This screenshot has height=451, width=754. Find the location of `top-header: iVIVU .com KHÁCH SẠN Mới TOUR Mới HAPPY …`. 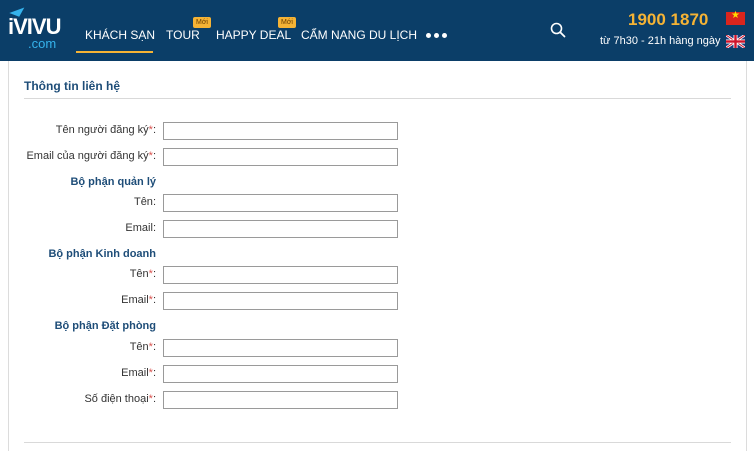

top-header: iVIVU .com KHÁCH SẠN Mới TOUR Mới HAPPY … is located at coordinates (377, 30).